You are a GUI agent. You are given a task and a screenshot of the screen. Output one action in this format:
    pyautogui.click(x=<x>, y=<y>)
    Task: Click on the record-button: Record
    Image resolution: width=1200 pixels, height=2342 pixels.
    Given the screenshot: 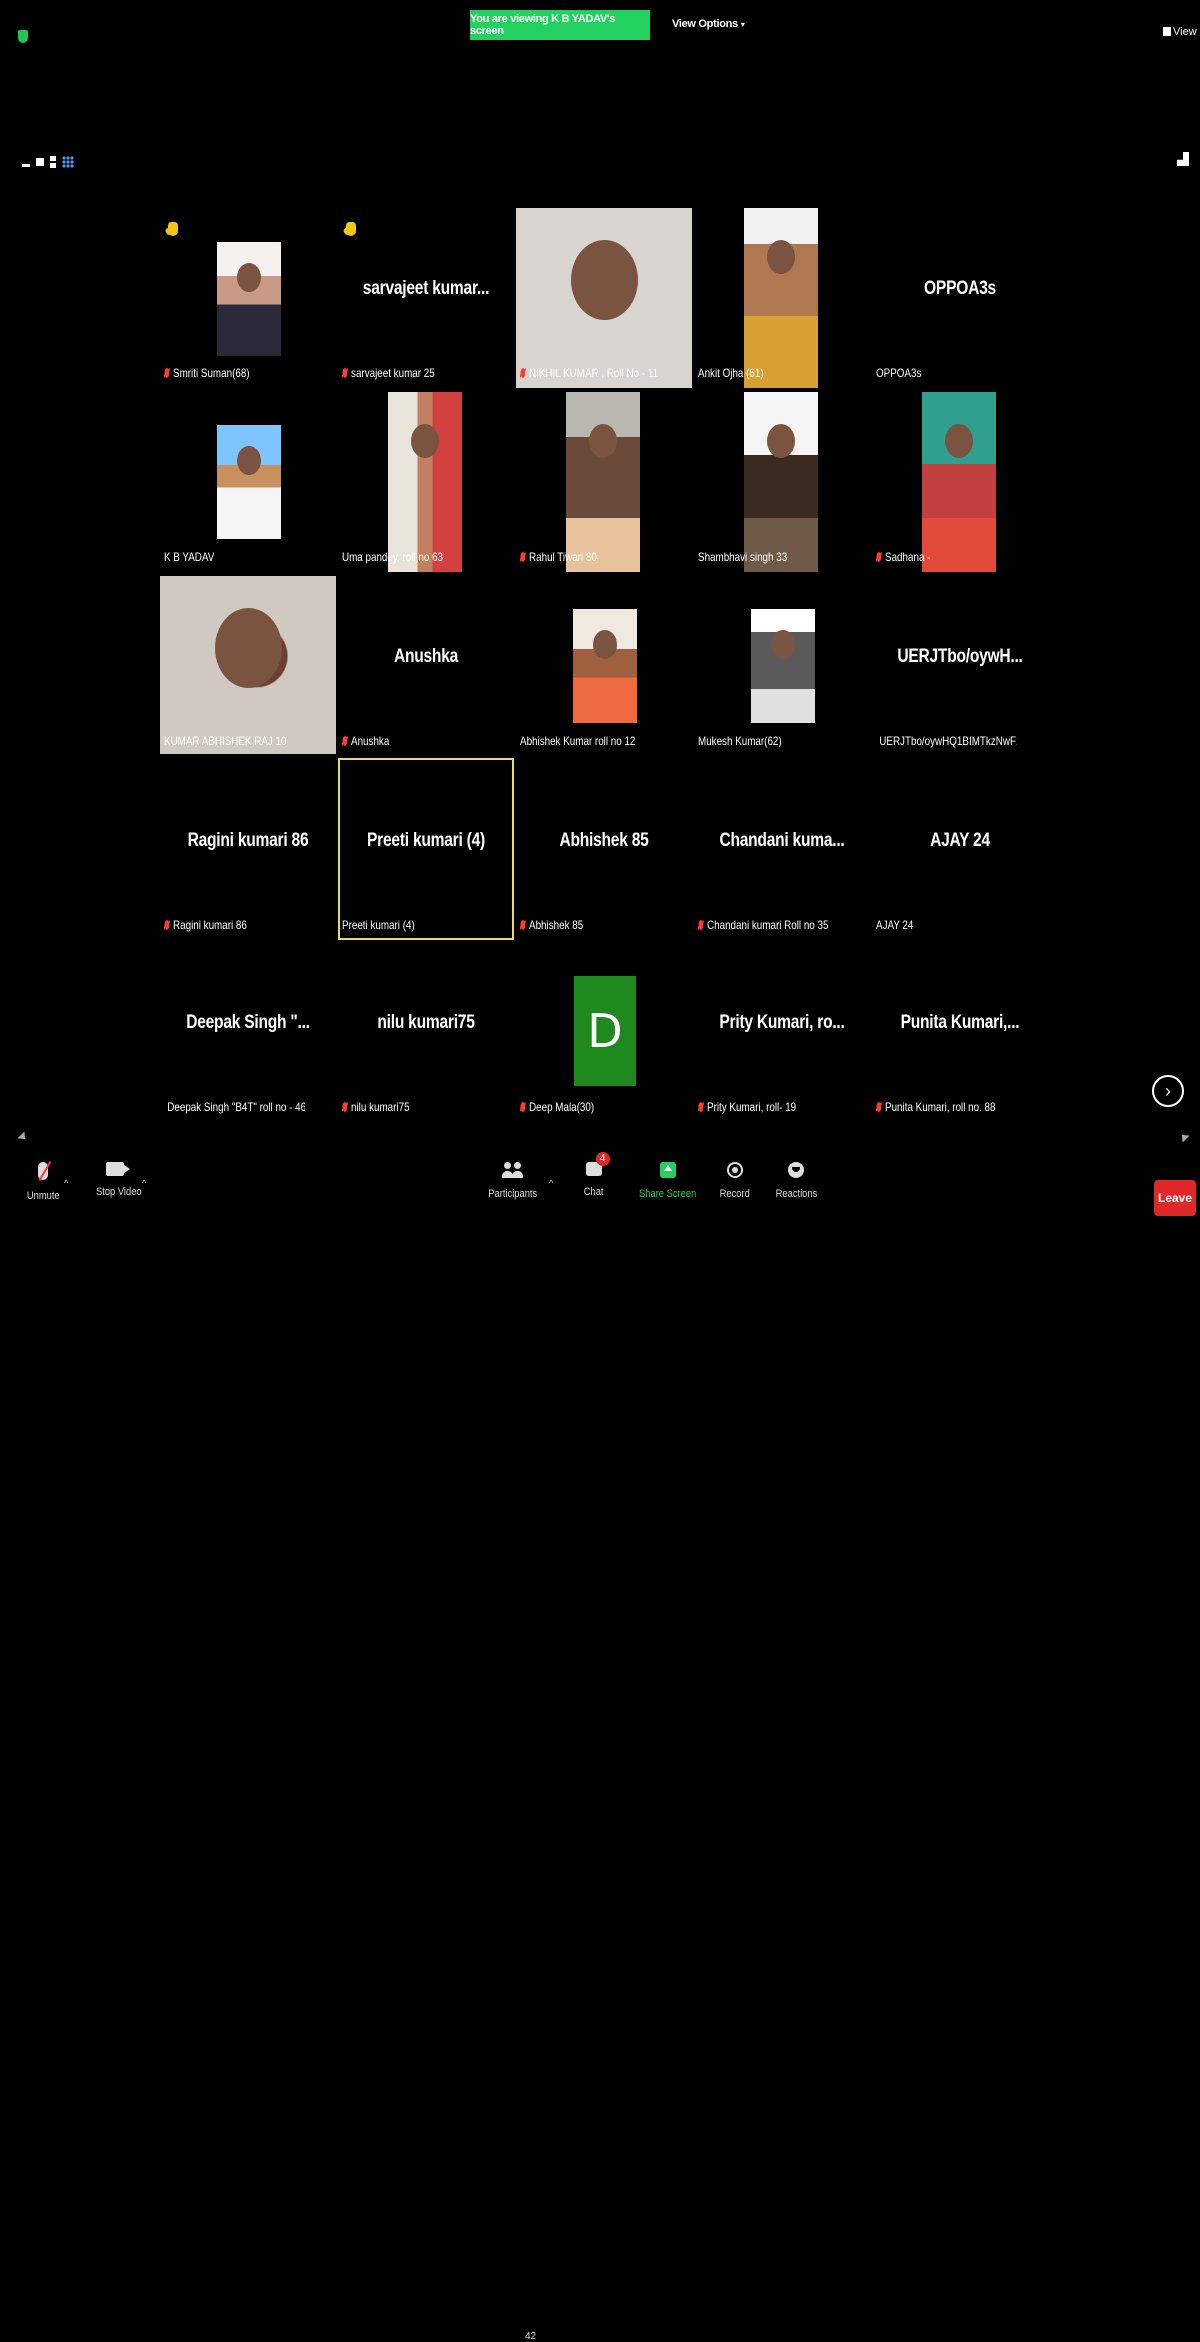 What is the action you would take?
    pyautogui.click(x=734, y=1181)
    